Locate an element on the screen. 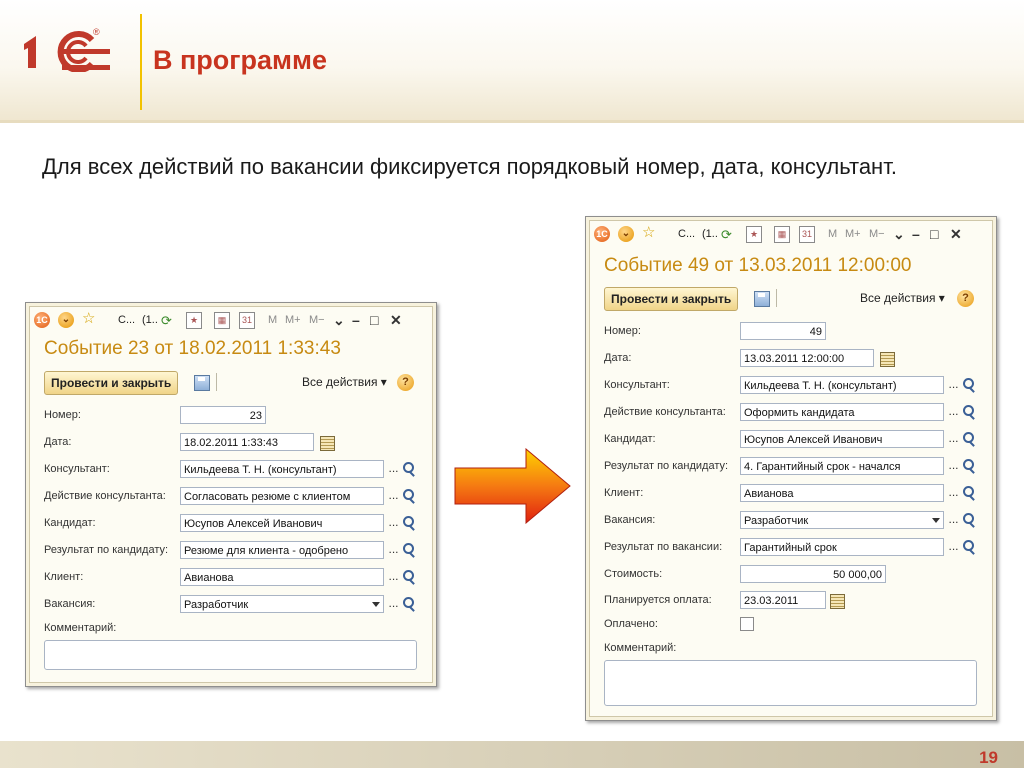  candidate-result-field: Резюме для клиента - одобрено is located at coordinates (282, 550).